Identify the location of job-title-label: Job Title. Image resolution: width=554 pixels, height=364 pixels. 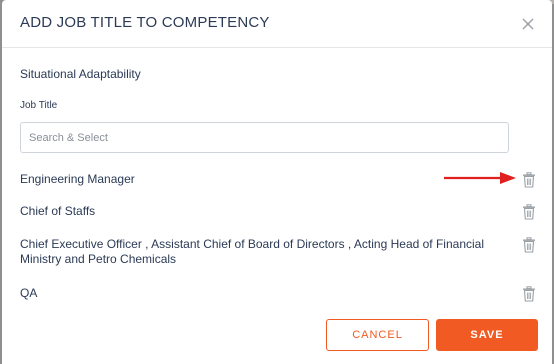
(39, 105).